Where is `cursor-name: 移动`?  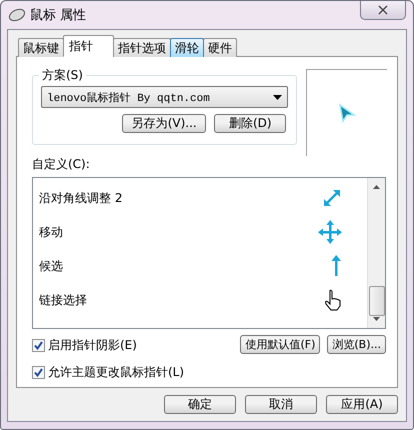 cursor-name: 移动 is located at coordinates (51, 232).